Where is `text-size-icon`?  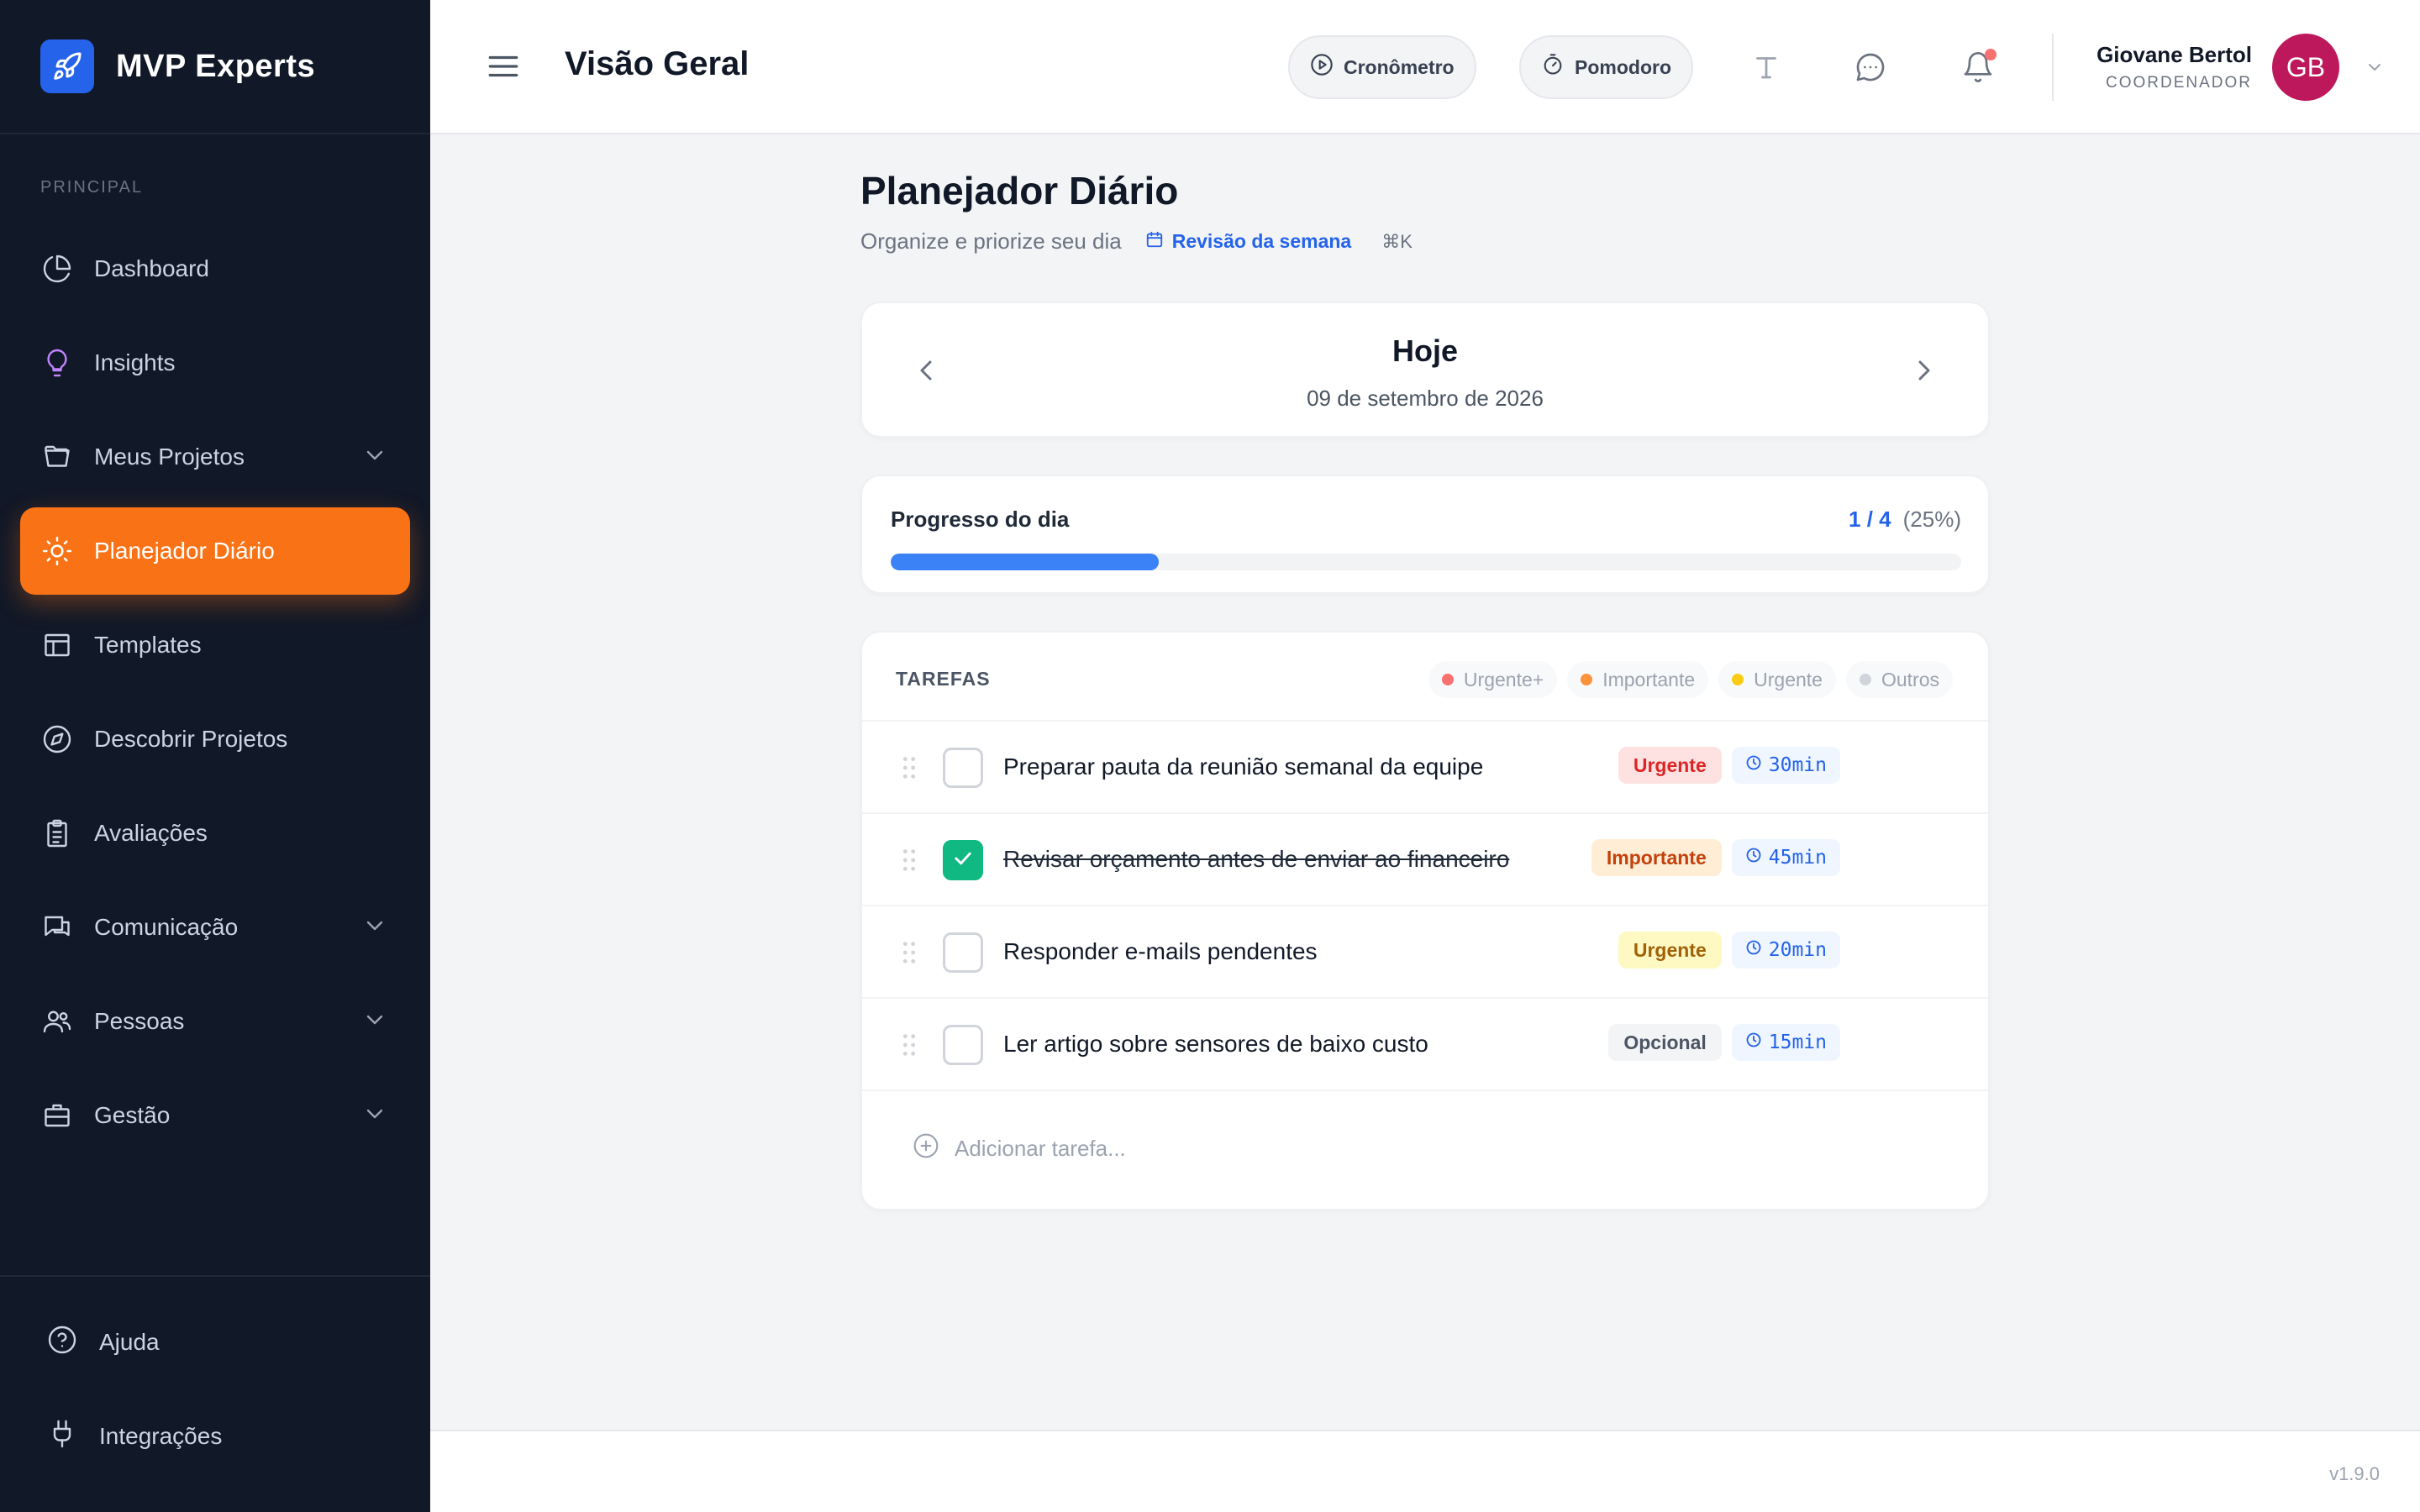
text-size-icon is located at coordinates (1766, 67).